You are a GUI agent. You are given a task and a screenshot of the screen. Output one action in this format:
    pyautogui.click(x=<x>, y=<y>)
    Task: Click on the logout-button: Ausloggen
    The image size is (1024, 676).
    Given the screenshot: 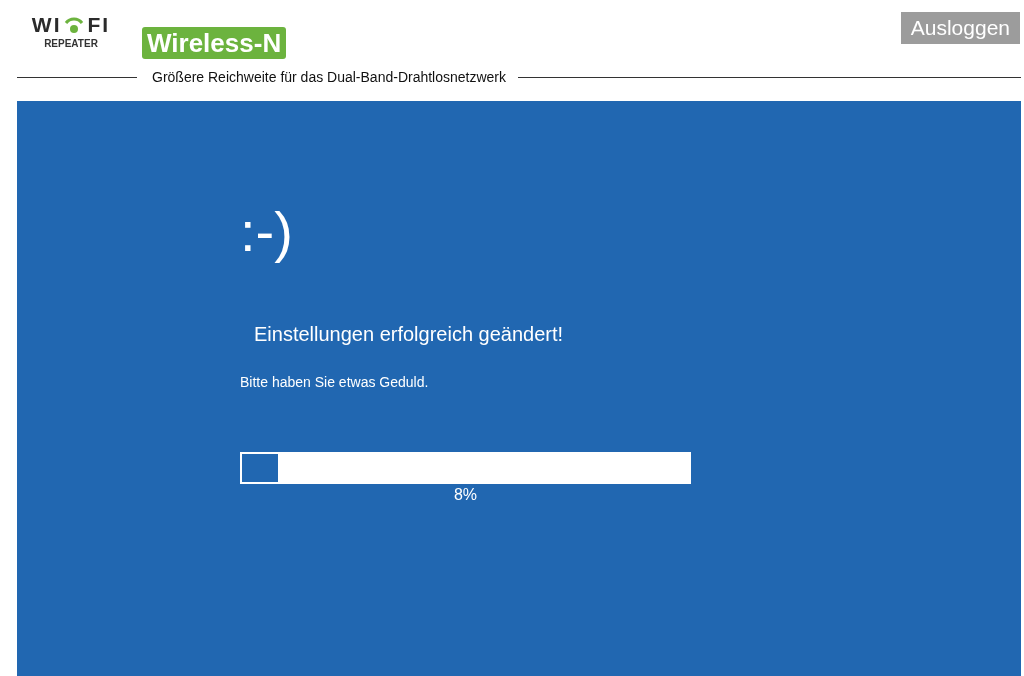 What is the action you would take?
    pyautogui.click(x=960, y=28)
    